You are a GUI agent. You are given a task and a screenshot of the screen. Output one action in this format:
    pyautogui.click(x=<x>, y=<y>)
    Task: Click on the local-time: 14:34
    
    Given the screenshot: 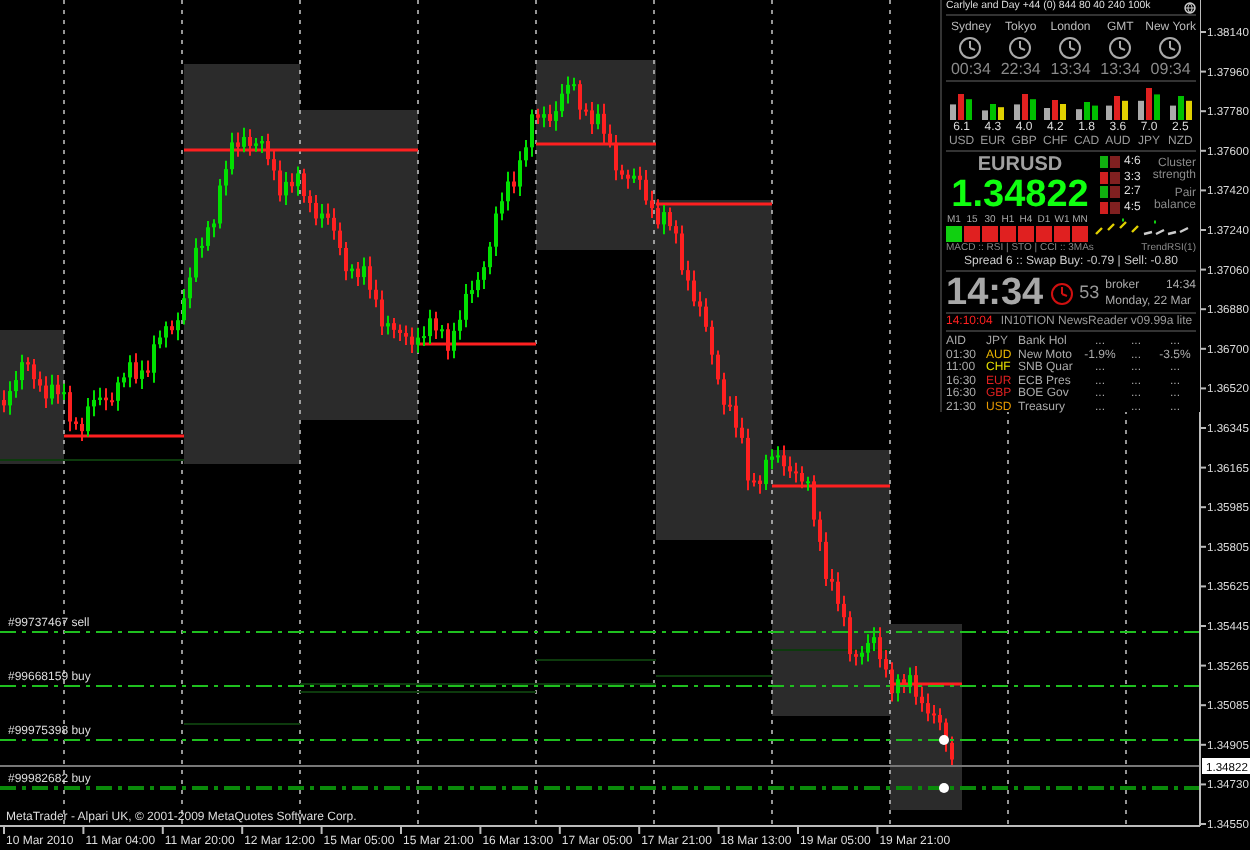 What is the action you would take?
    pyautogui.click(x=995, y=293)
    